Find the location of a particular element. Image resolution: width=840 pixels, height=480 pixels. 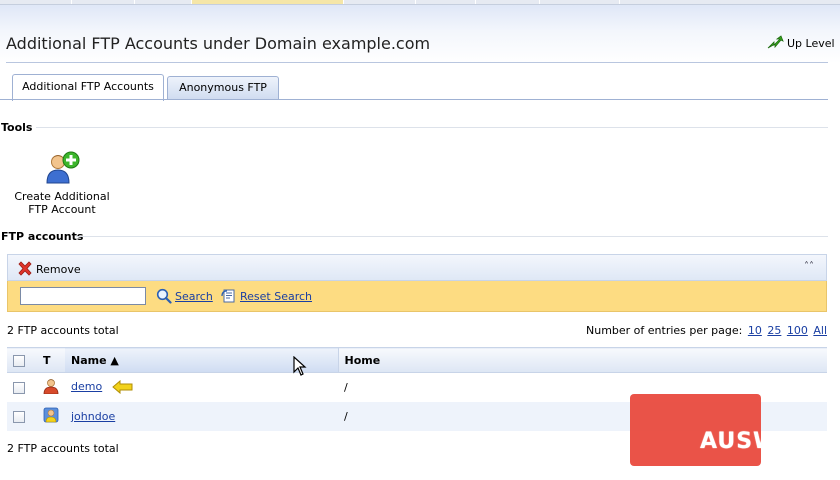

create-ftp-account-button: Create Additional FTP Account is located at coordinates (62, 183).